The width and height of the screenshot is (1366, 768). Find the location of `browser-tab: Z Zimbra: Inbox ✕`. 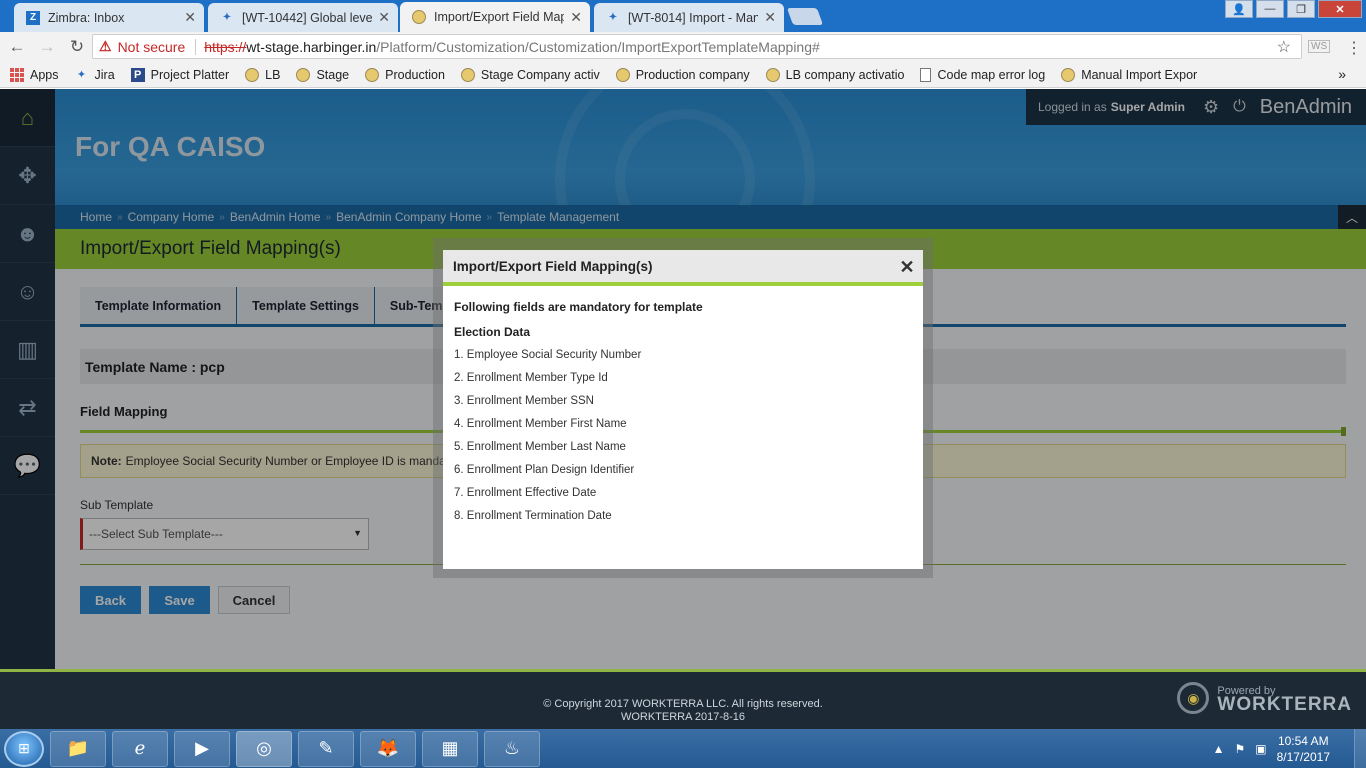

browser-tab: Z Zimbra: Inbox ✕ is located at coordinates (109, 17).